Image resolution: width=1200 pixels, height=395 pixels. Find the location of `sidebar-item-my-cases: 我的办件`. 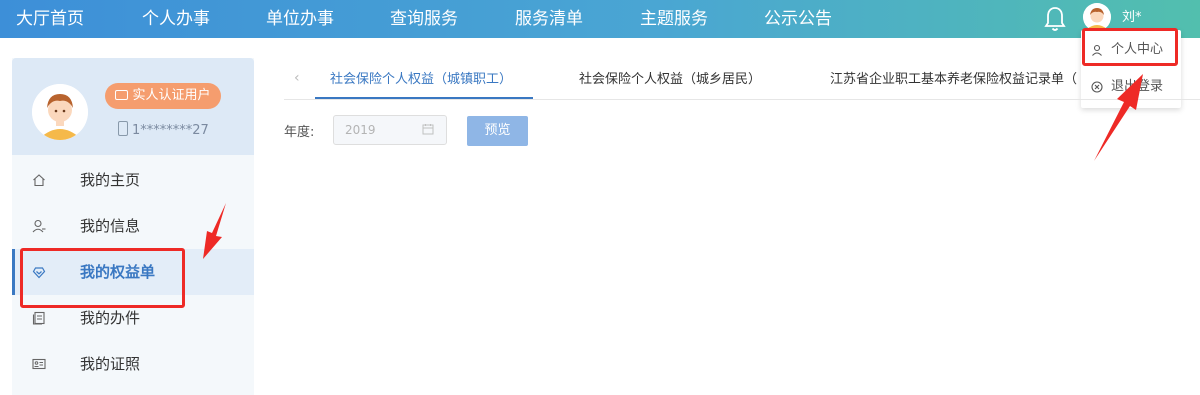

sidebar-item-my-cases: 我的办件 is located at coordinates (133, 318).